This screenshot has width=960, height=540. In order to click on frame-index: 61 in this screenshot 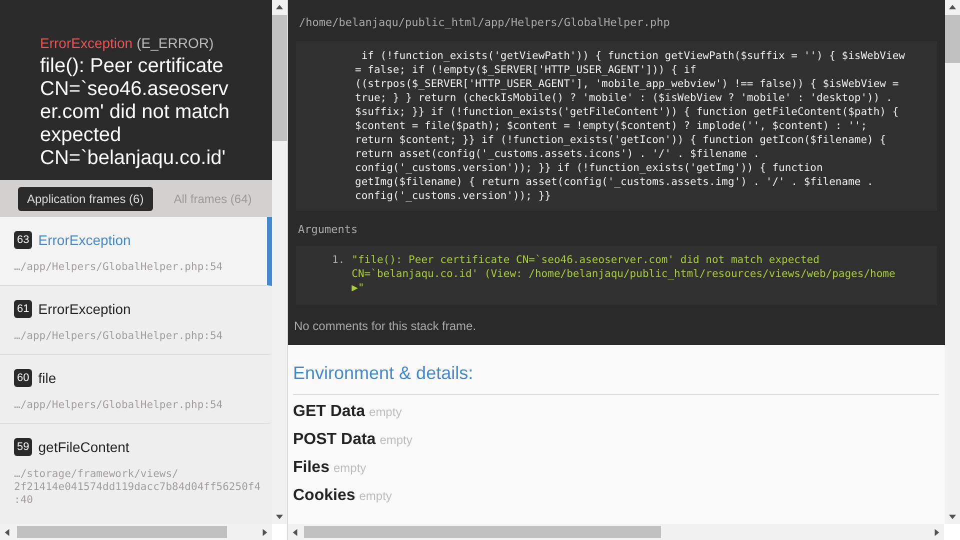, I will do `click(23, 309)`.